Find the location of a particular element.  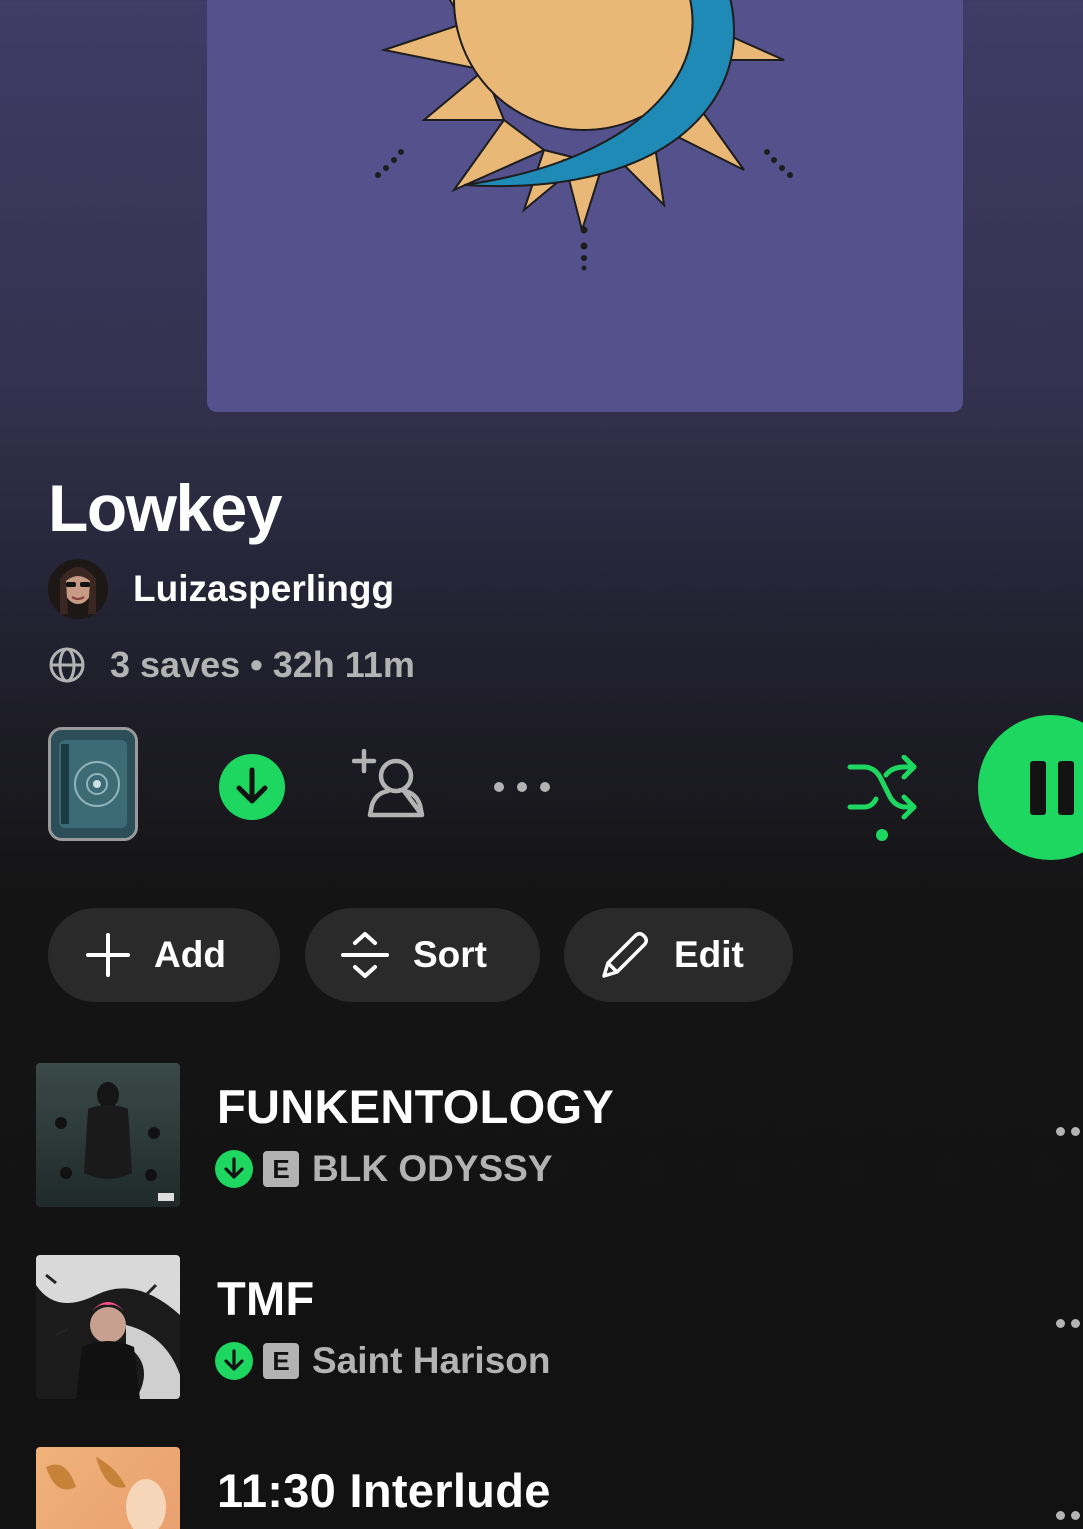

track-title: TMF is located at coordinates (266, 1298).